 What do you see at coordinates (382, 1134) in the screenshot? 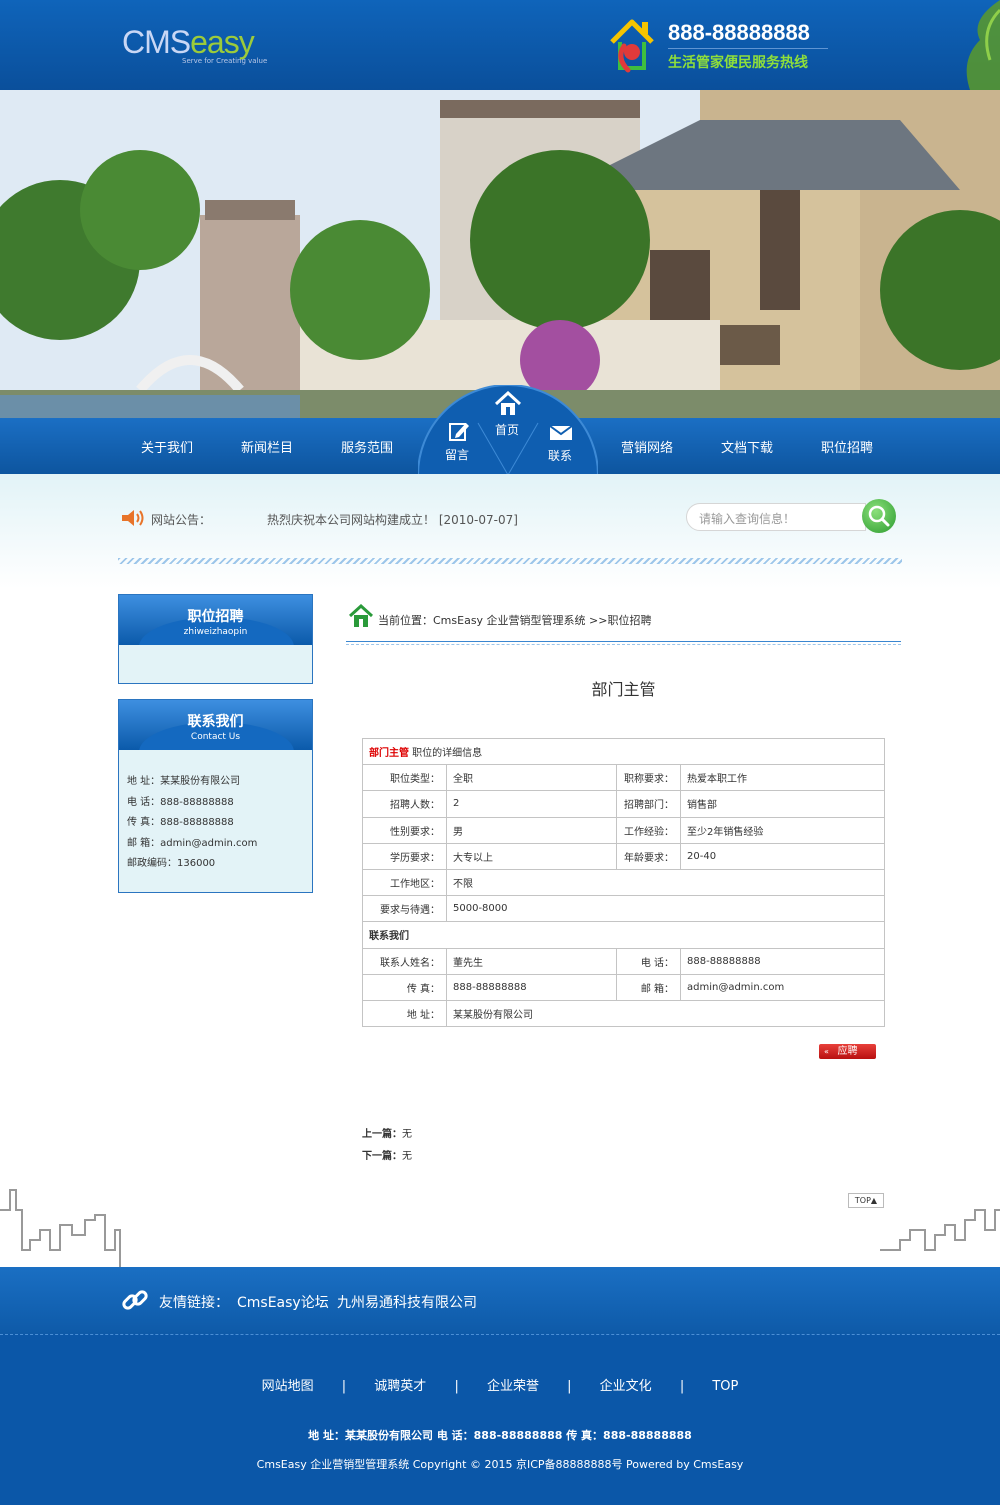
I see `prev-label: 上一篇：` at bounding box center [382, 1134].